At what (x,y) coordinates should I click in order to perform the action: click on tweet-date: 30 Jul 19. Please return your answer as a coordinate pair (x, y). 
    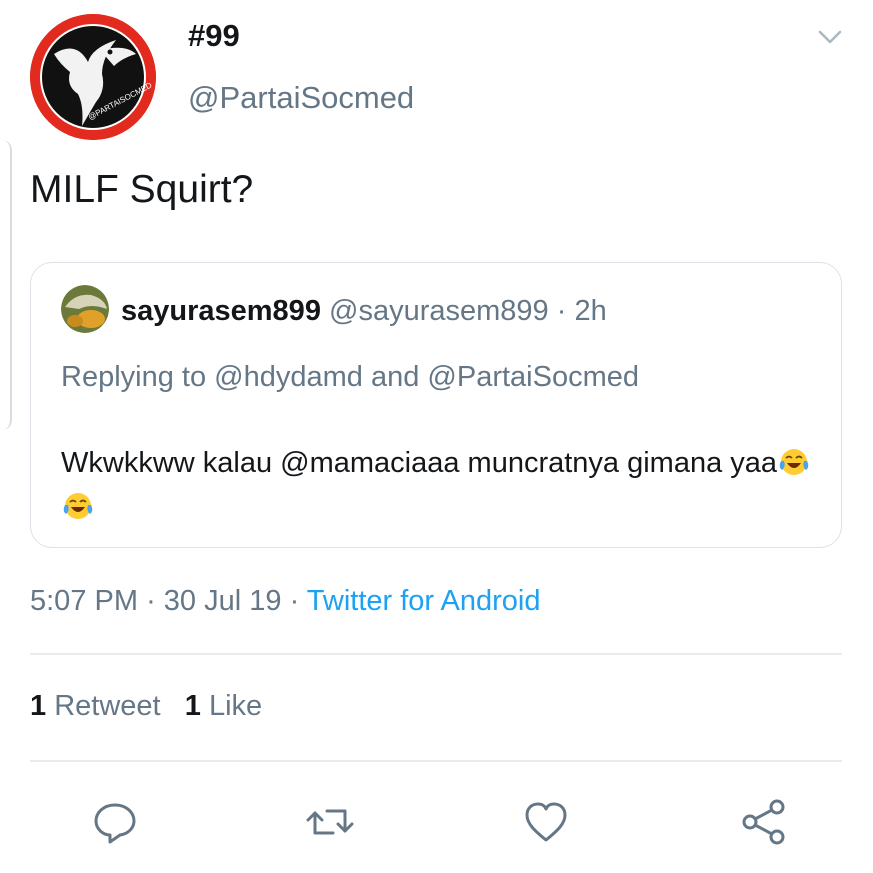
    Looking at the image, I should click on (222, 601).